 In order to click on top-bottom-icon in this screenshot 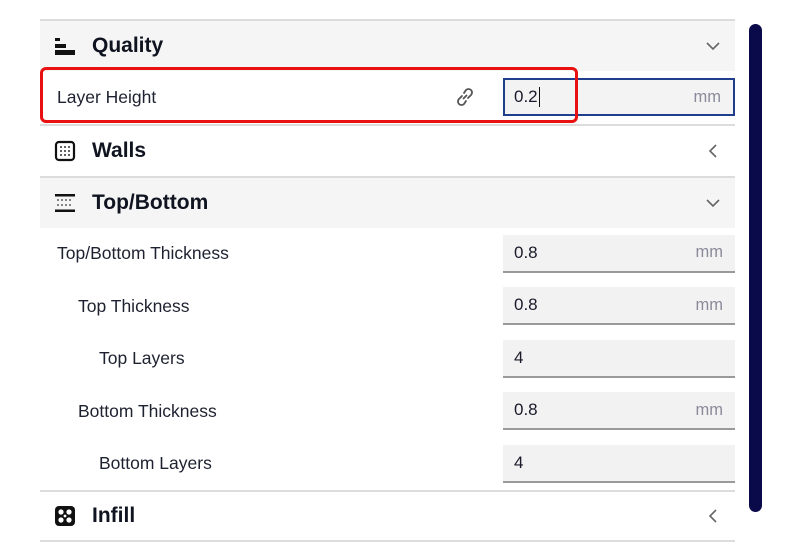, I will do `click(65, 203)`.